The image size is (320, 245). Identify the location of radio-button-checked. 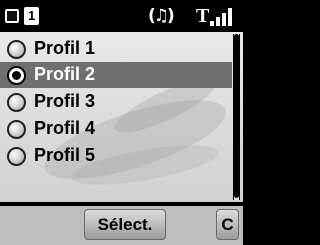
(16, 75).